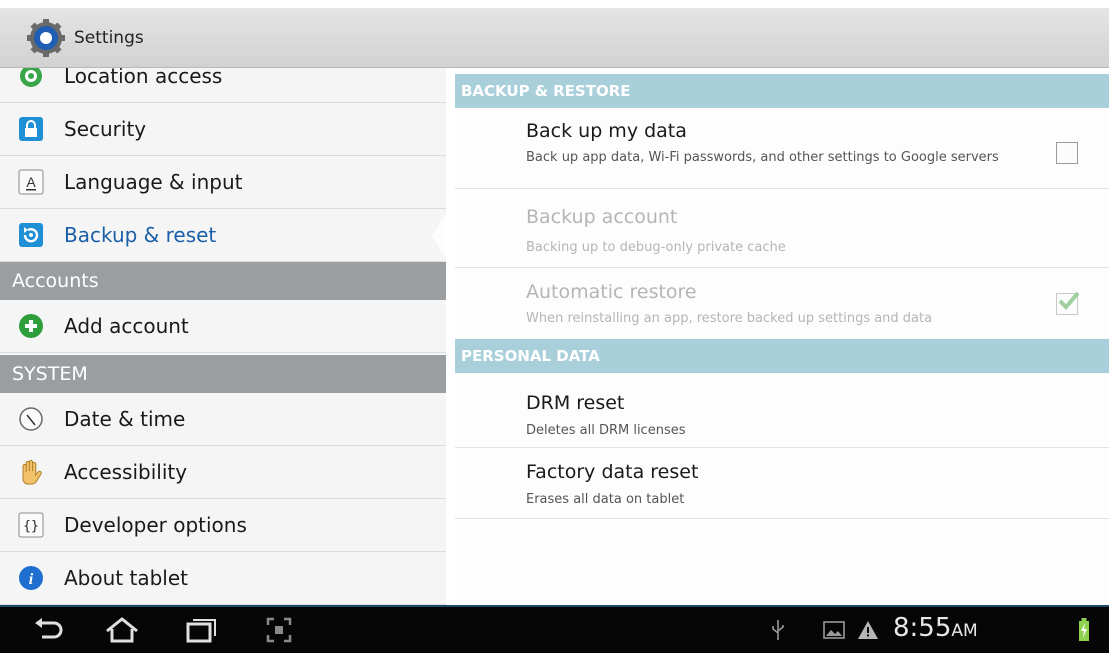 The image size is (1109, 653). Describe the element at coordinates (223, 472) in the screenshot. I see `menu-item-accessibility: Accessibility` at that location.